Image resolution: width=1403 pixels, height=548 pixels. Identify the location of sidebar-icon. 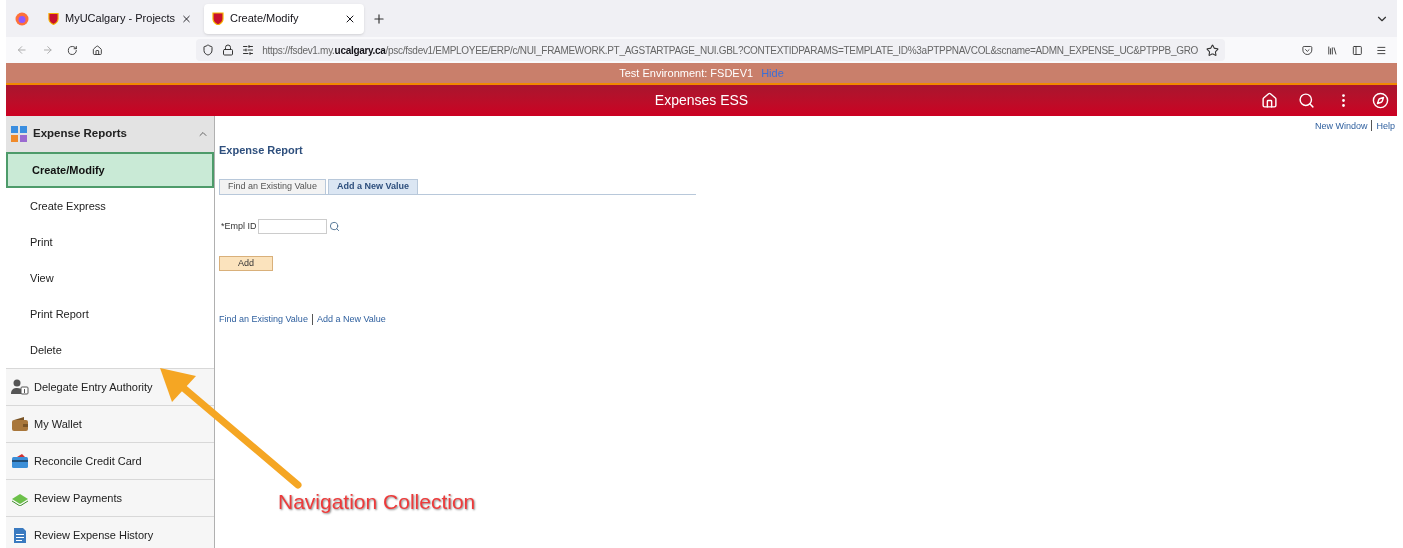
(1357, 50).